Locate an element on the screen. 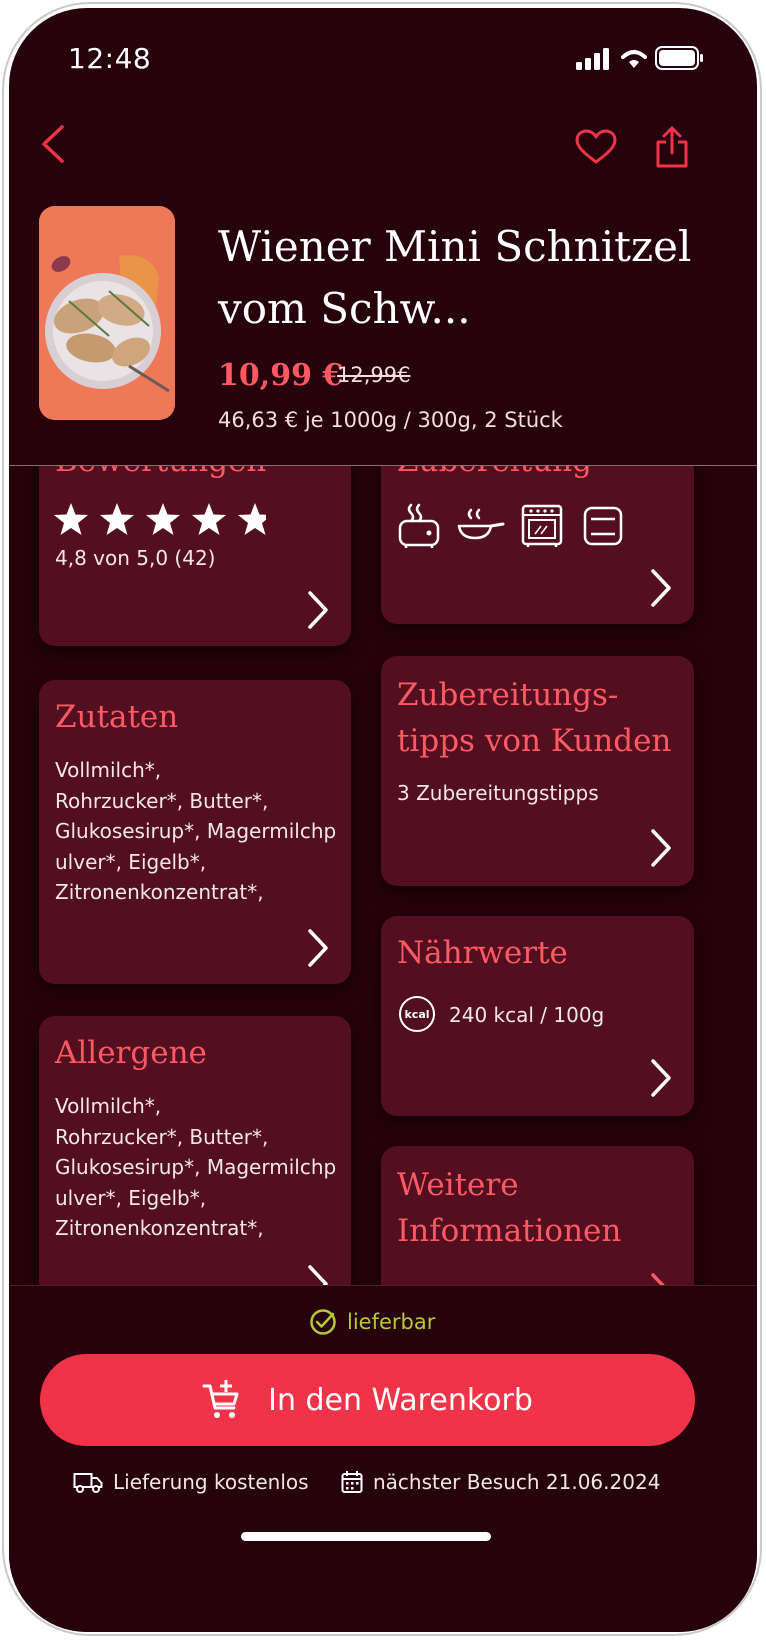 The height and width of the screenshot is (1640, 766). nutrition-card: Nährwerte kcal 240 kcal / 100g is located at coordinates (537, 1016).